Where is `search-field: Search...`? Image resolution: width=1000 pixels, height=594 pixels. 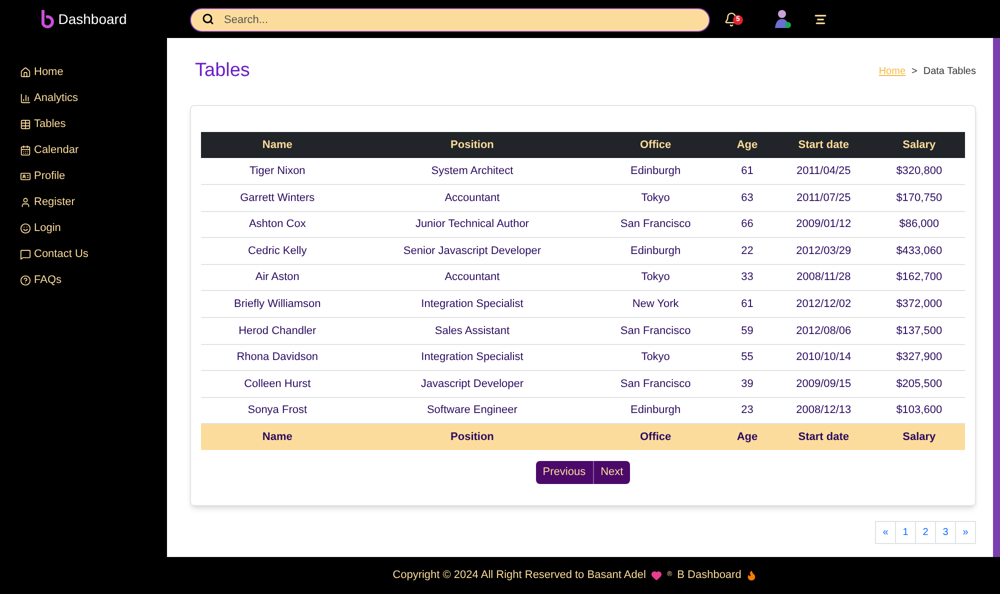 search-field: Search... is located at coordinates (450, 20).